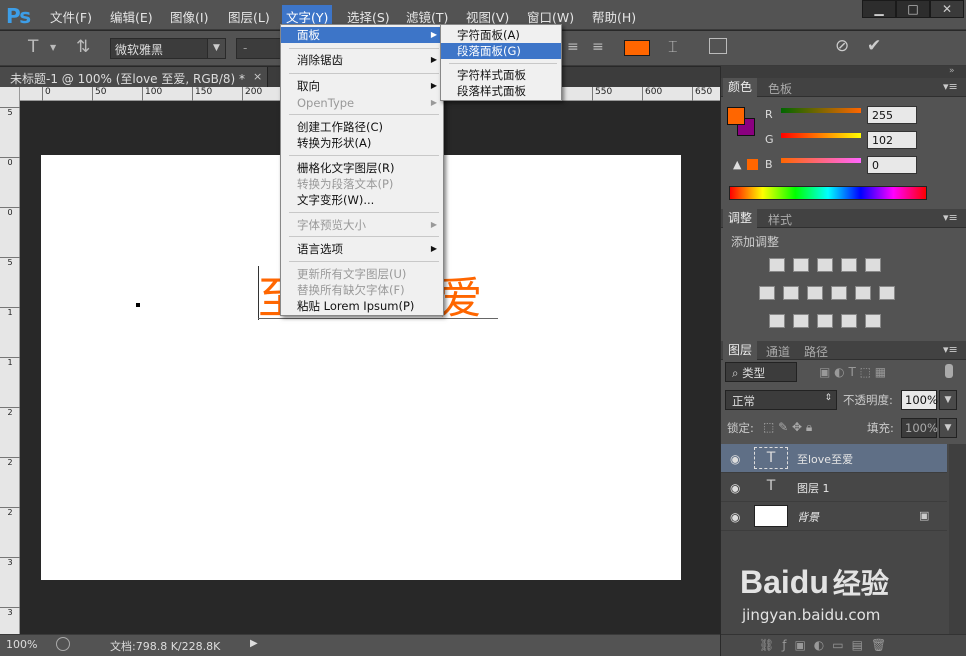  I want to click on brightness-icon, so click(777, 265).